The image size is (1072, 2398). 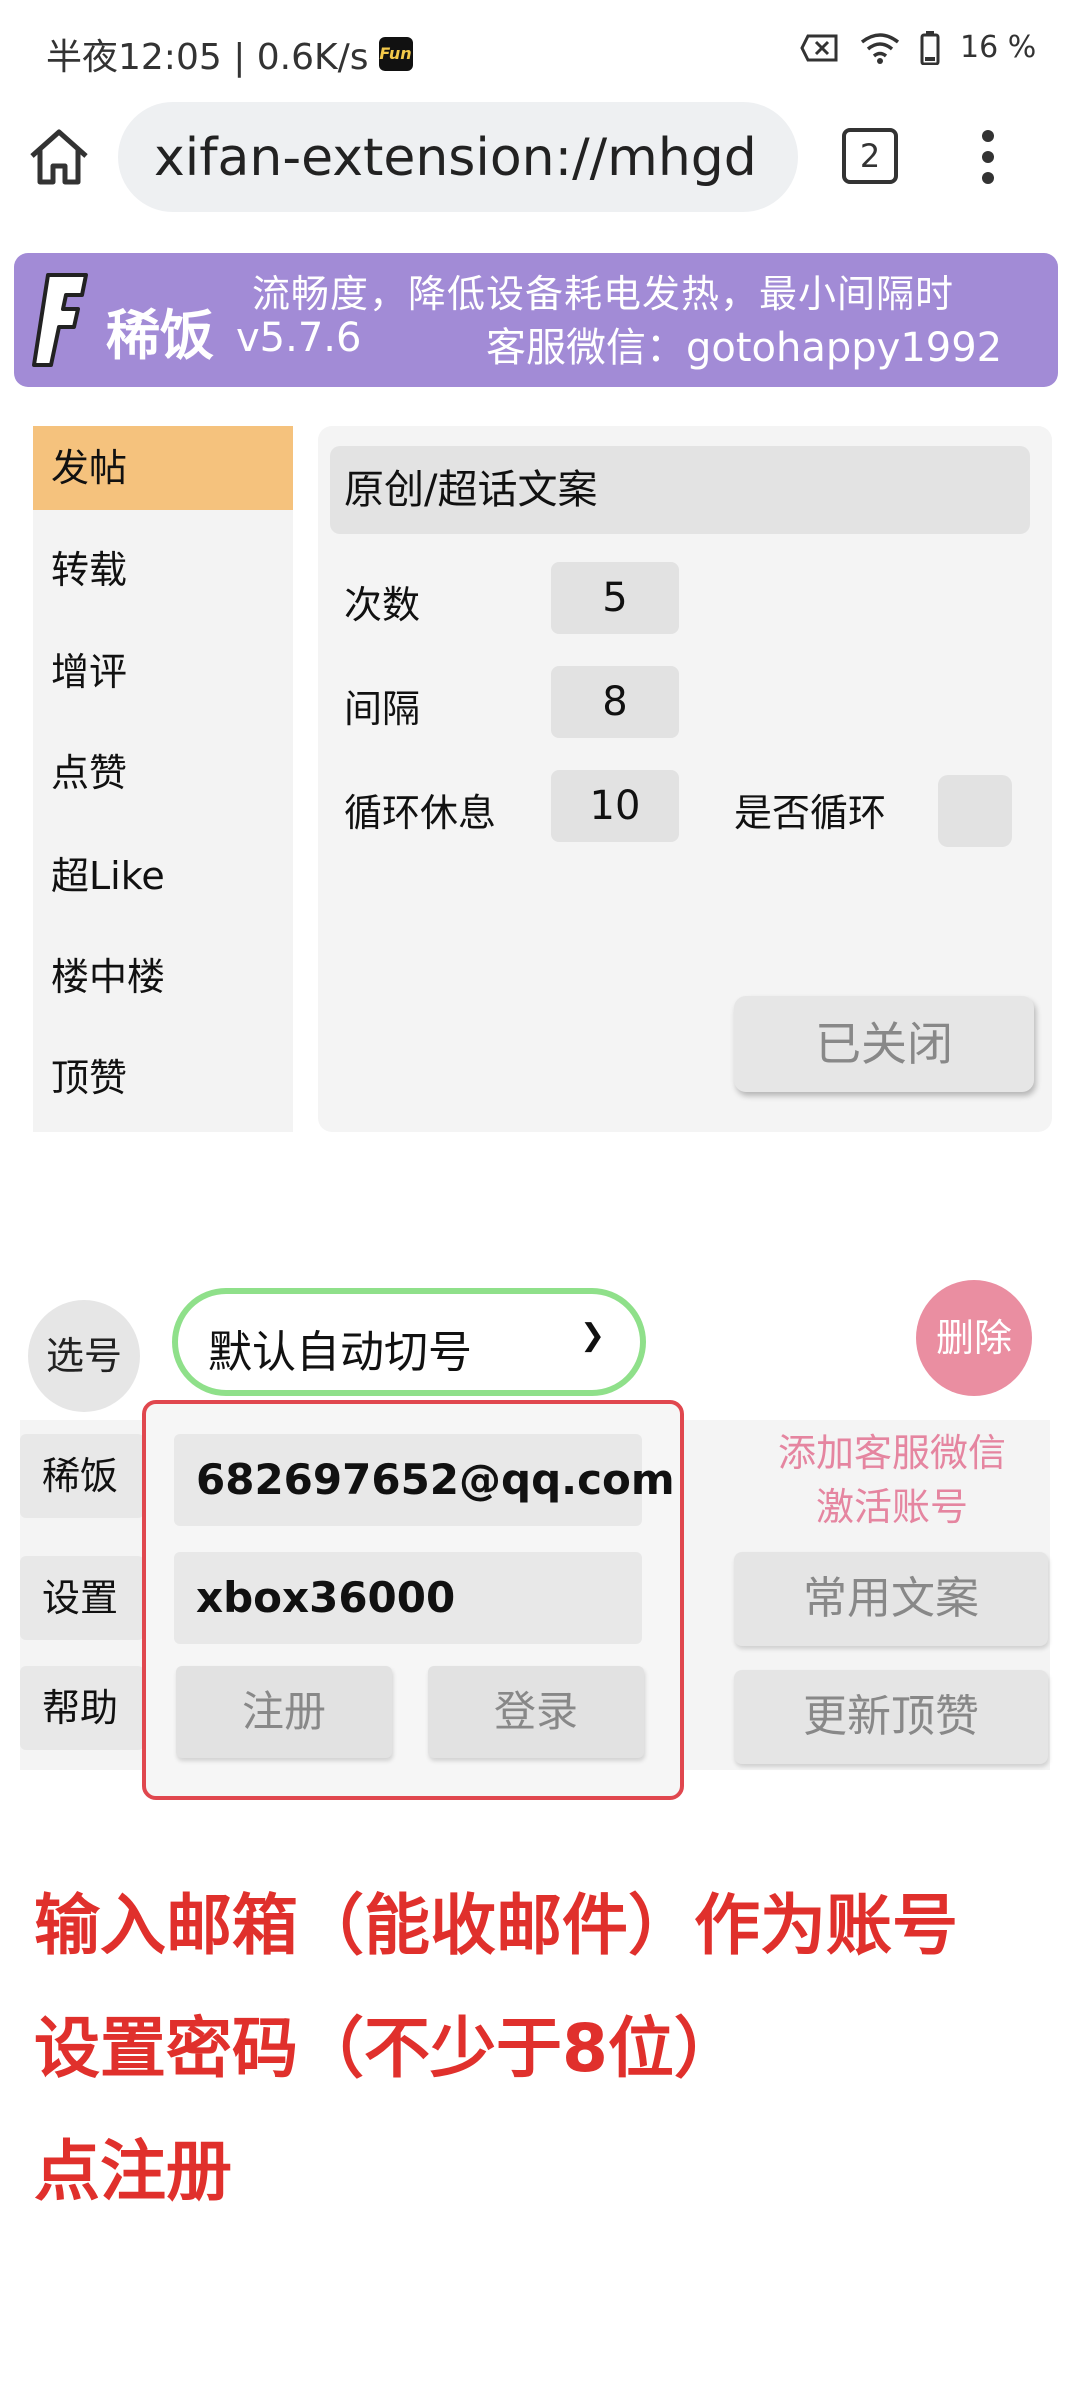 What do you see at coordinates (82, 1476) in the screenshot?
I see `tab-xifan: 稀饭` at bounding box center [82, 1476].